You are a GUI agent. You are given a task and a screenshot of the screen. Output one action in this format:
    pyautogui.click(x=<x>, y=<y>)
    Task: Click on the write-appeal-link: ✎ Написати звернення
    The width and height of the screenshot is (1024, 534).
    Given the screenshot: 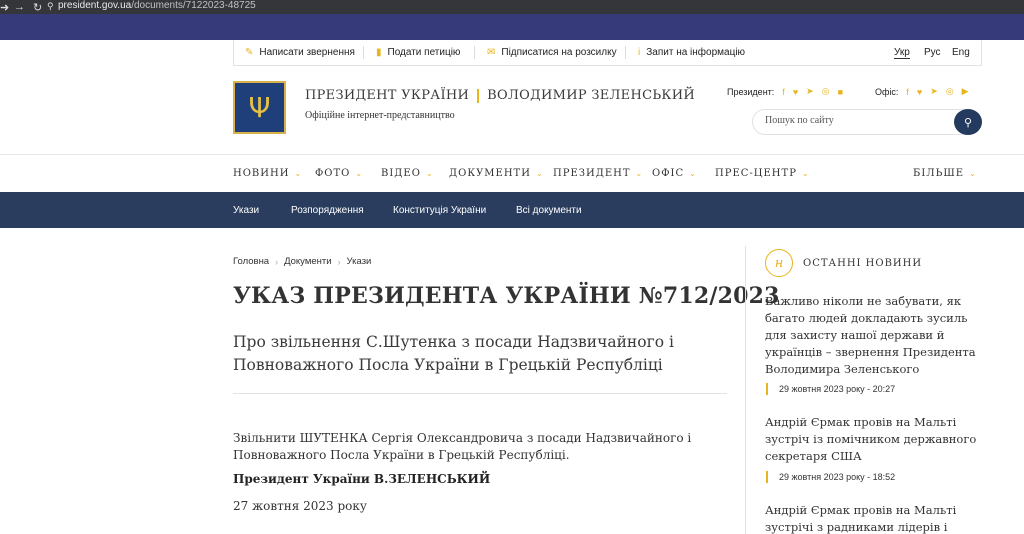 What is the action you would take?
    pyautogui.click(x=300, y=52)
    